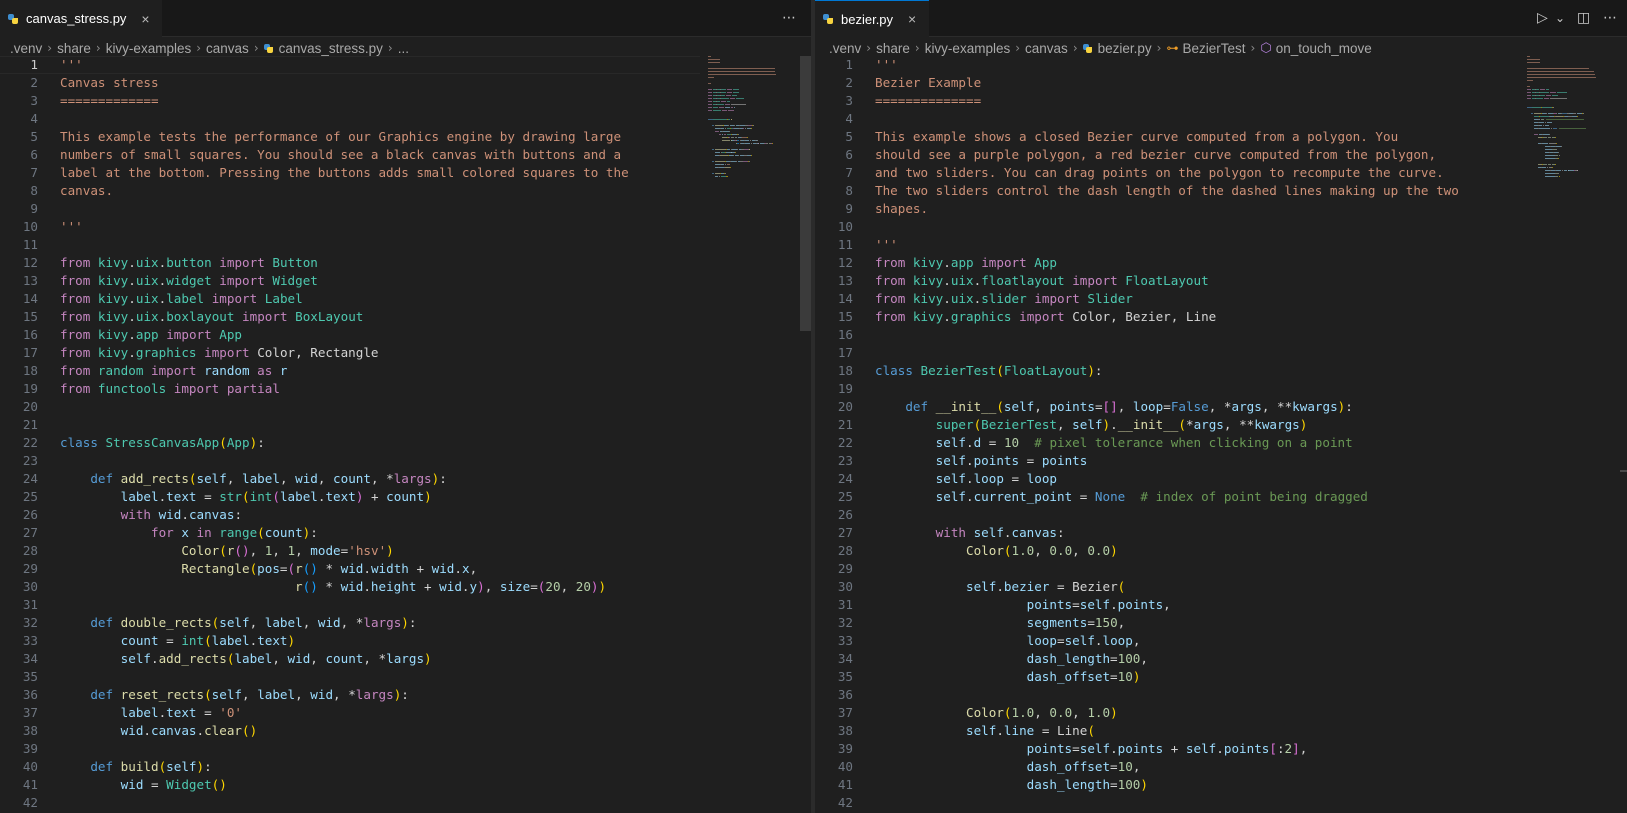 The height and width of the screenshot is (813, 1627). What do you see at coordinates (849, 100) in the screenshot?
I see `line-number: 3` at bounding box center [849, 100].